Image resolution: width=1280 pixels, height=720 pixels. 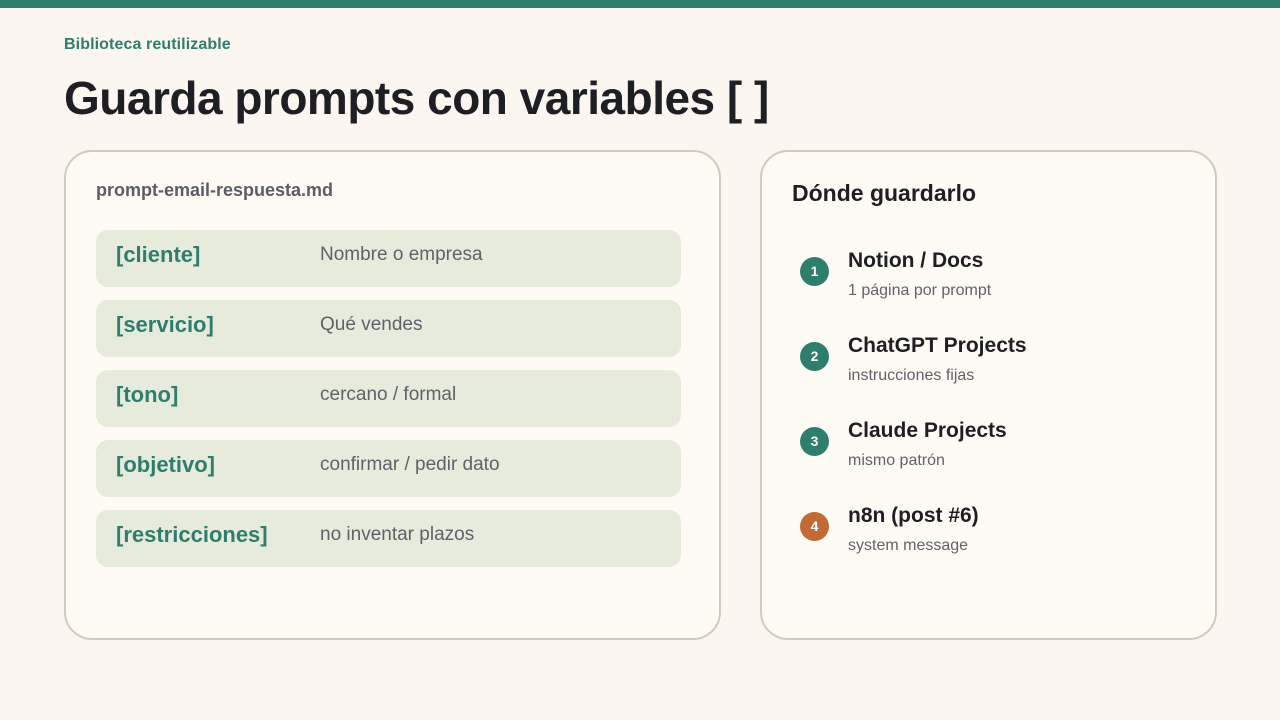 I want to click on page-title: Guarda prompts con variables [ ], so click(x=416, y=98).